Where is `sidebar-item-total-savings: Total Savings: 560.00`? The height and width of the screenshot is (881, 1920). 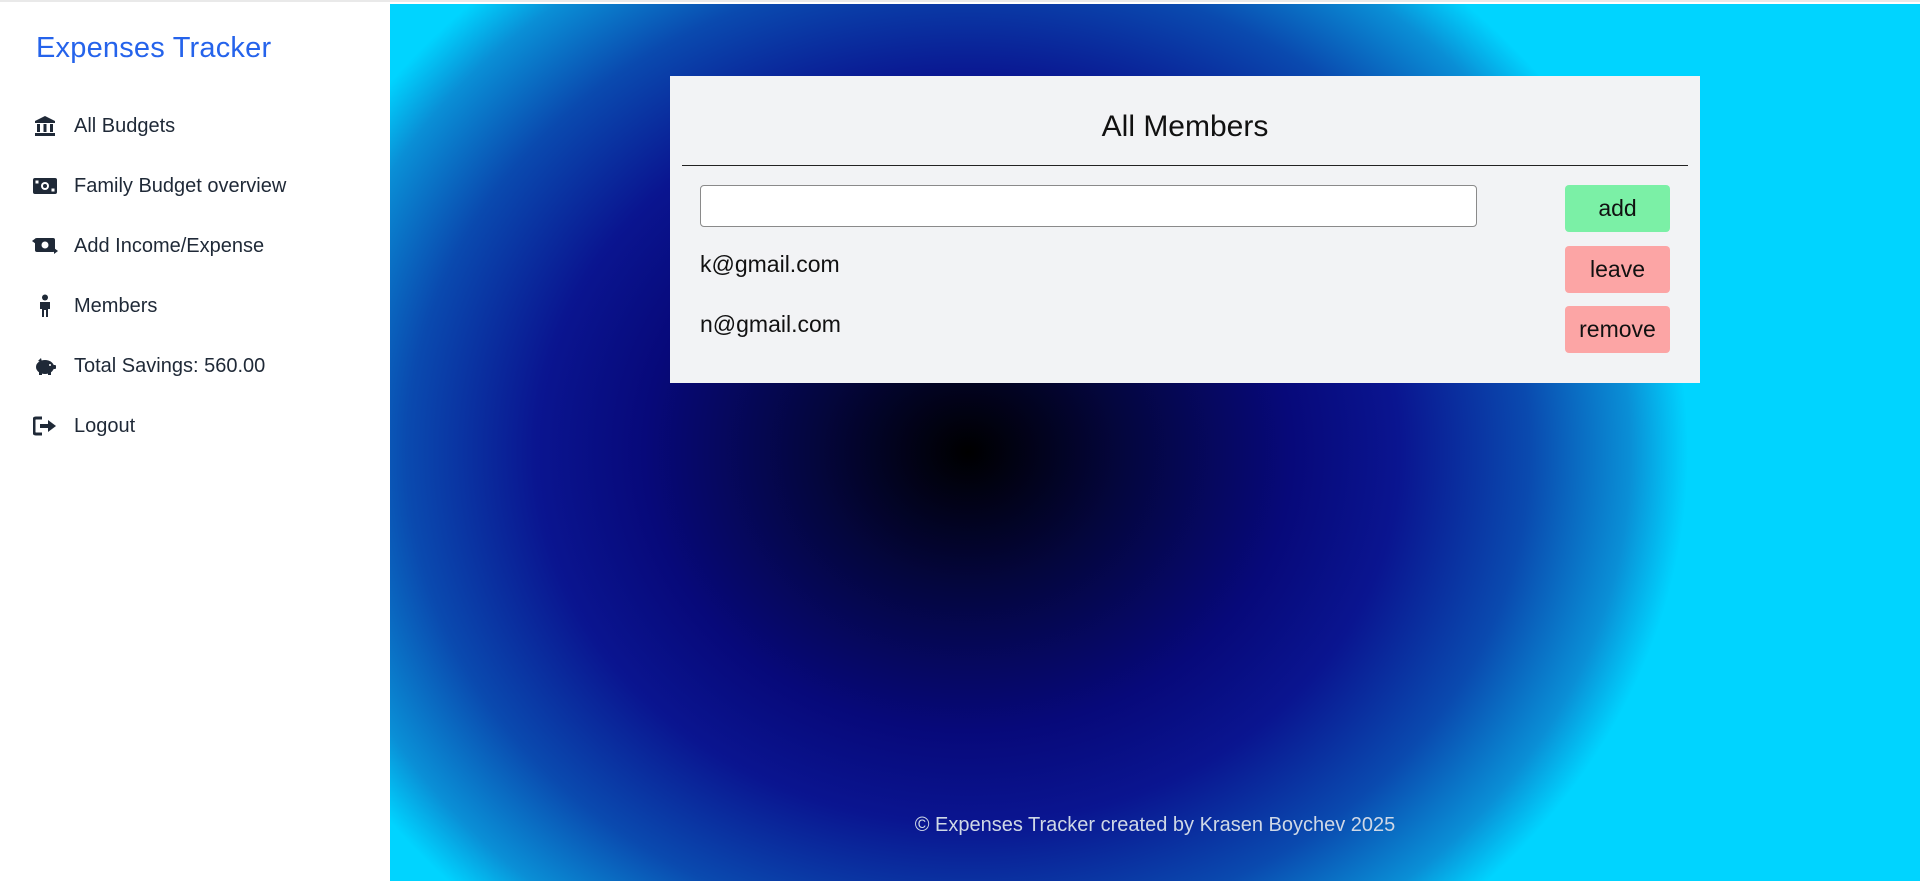
sidebar-item-total-savings: Total Savings: 560.00 is located at coordinates (195, 366).